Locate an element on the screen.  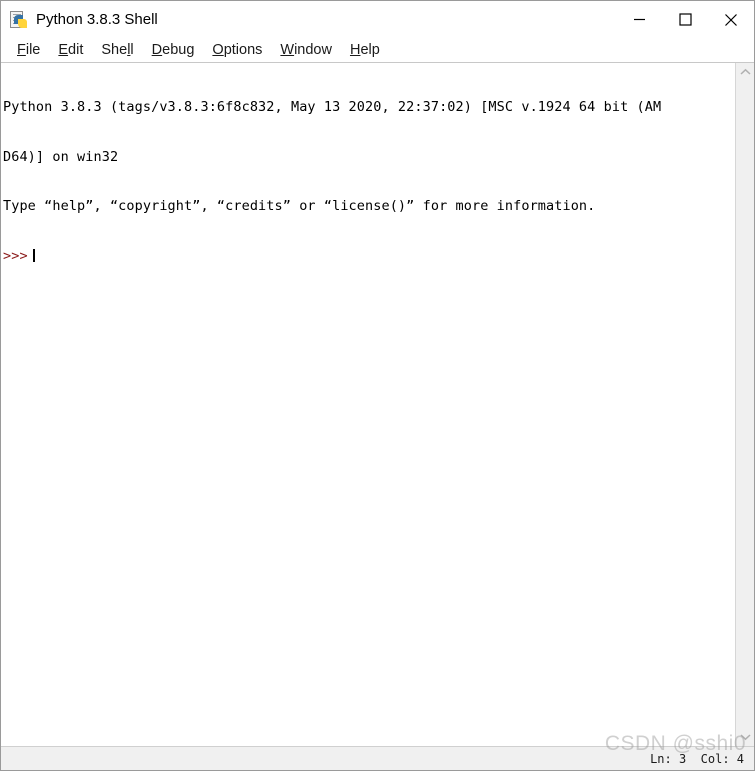
menu-item-file: File is located at coordinates (28, 50).